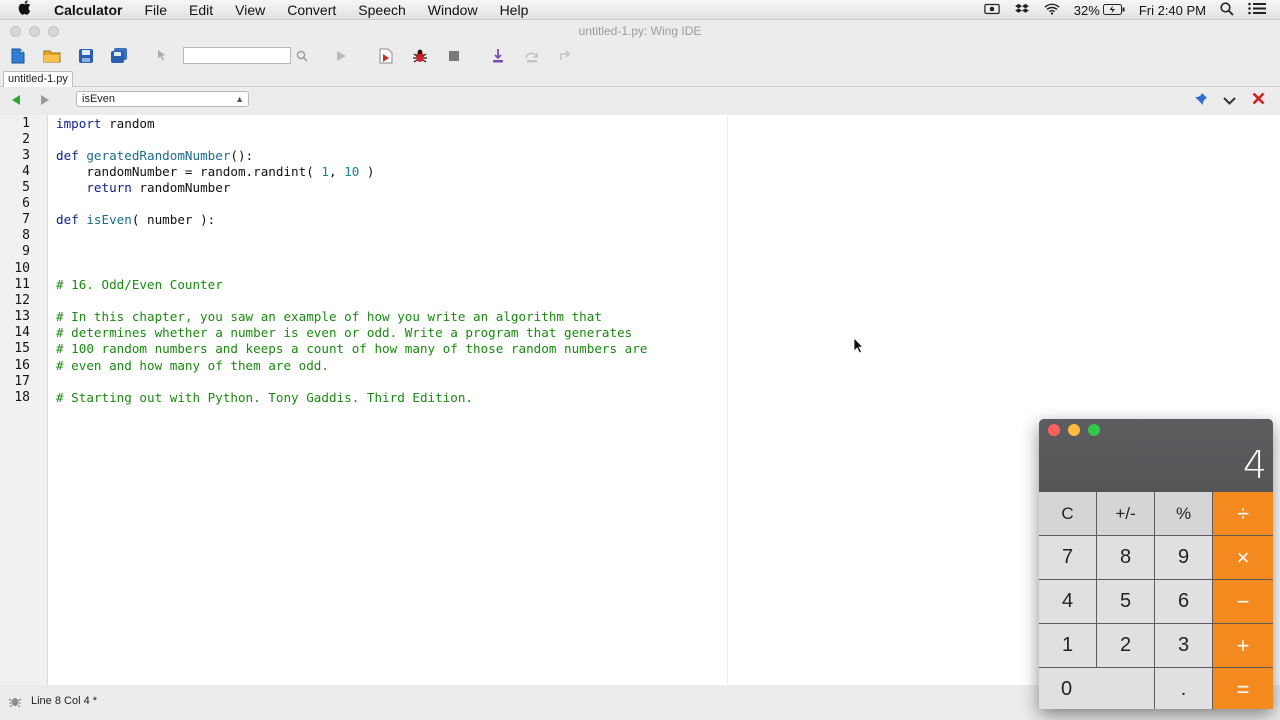 This screenshot has height=720, width=1280. Describe the element at coordinates (454, 56) in the screenshot. I see `stop-icon` at that location.